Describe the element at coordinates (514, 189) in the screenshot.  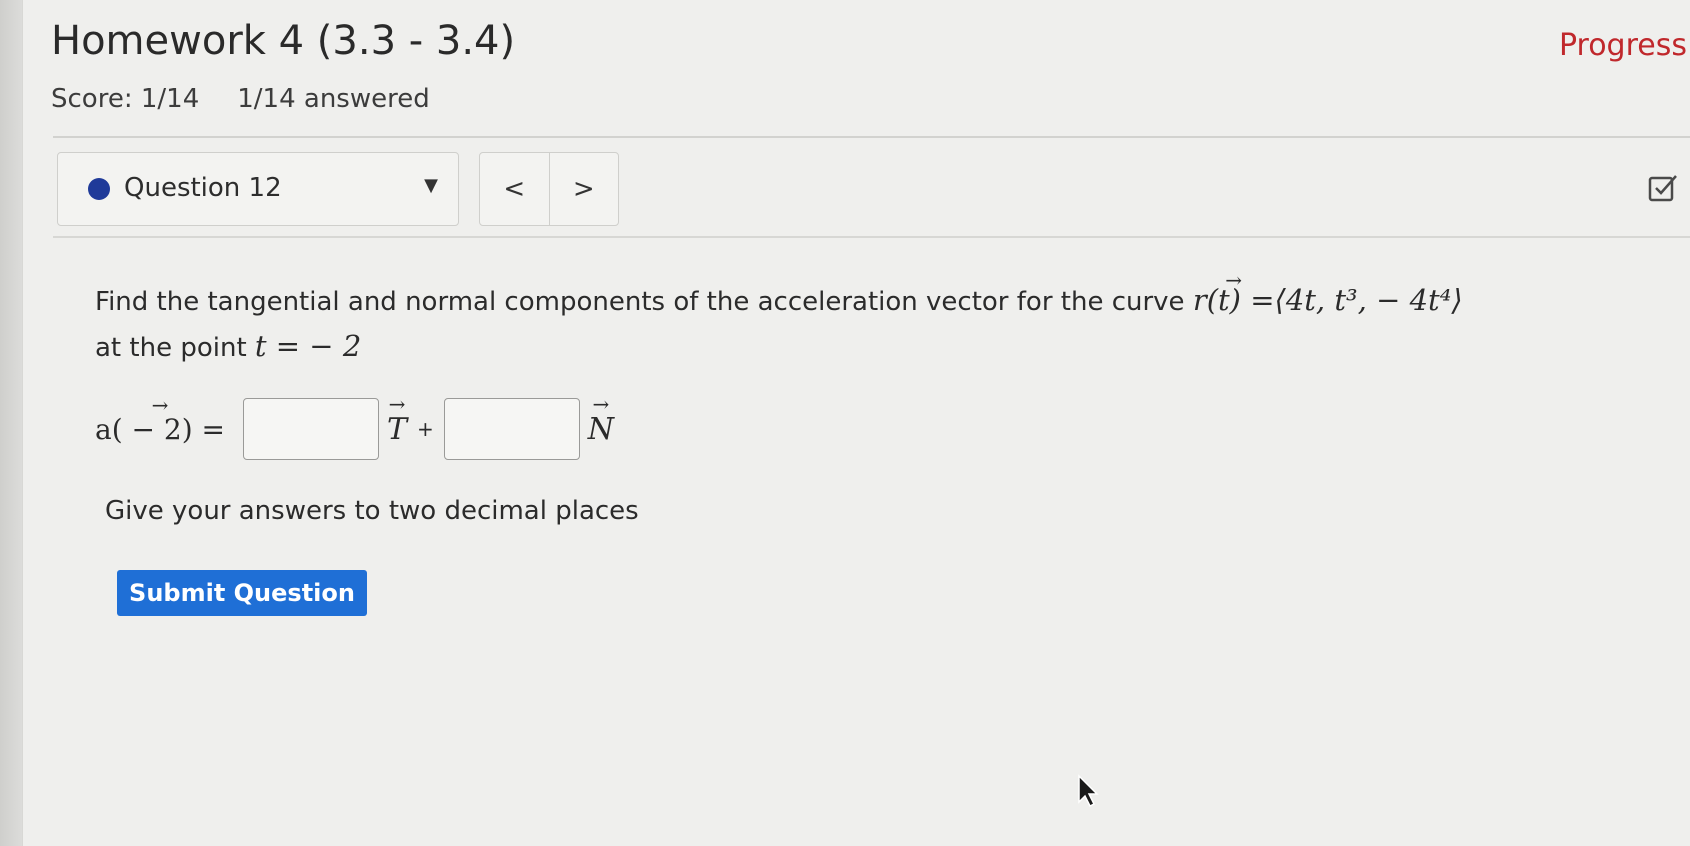
I see `previous-question-button: <` at that location.